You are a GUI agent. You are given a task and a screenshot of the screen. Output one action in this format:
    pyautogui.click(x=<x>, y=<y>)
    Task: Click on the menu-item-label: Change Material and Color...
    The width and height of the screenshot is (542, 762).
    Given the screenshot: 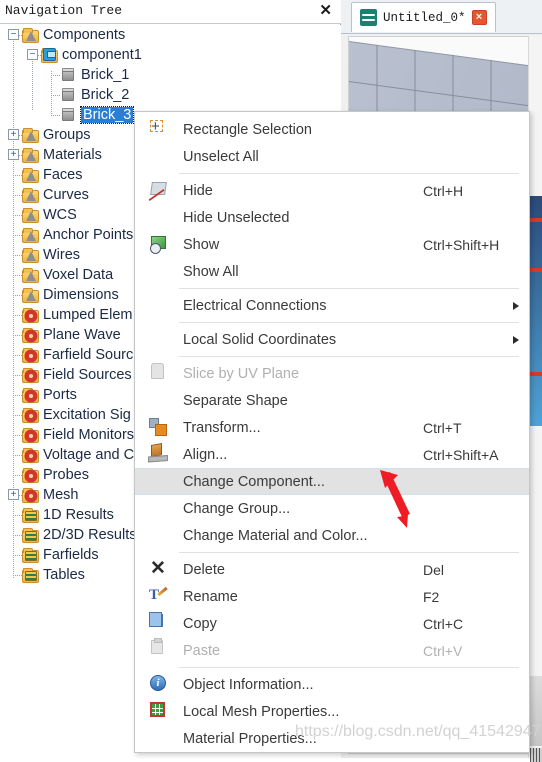 What is the action you would take?
    pyautogui.click(x=275, y=535)
    